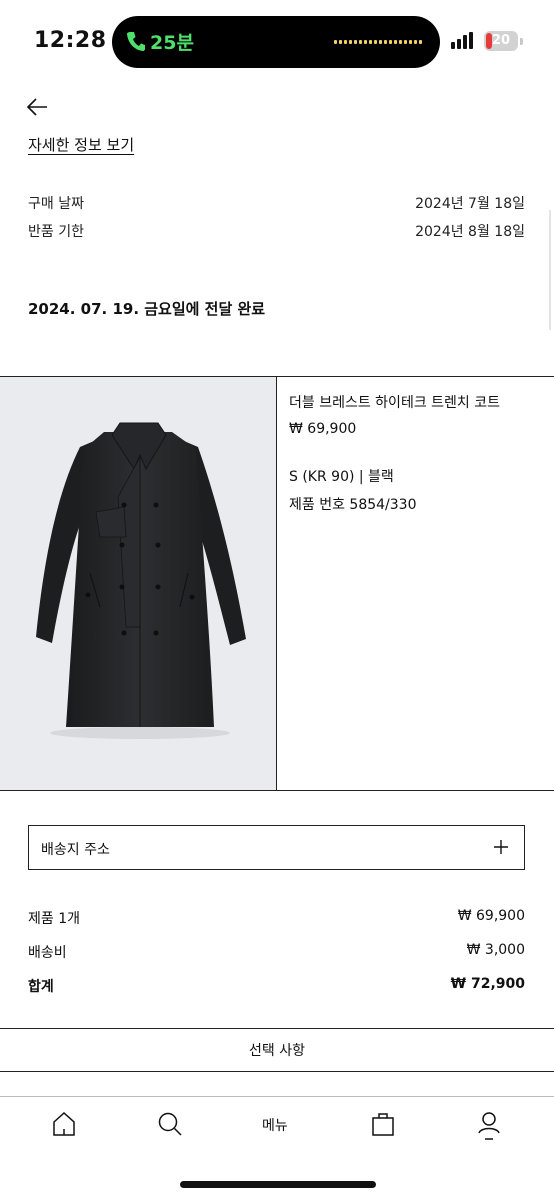 Image resolution: width=554 pixels, height=1200 pixels. I want to click on summary-total-label: 합계, so click(41, 987).